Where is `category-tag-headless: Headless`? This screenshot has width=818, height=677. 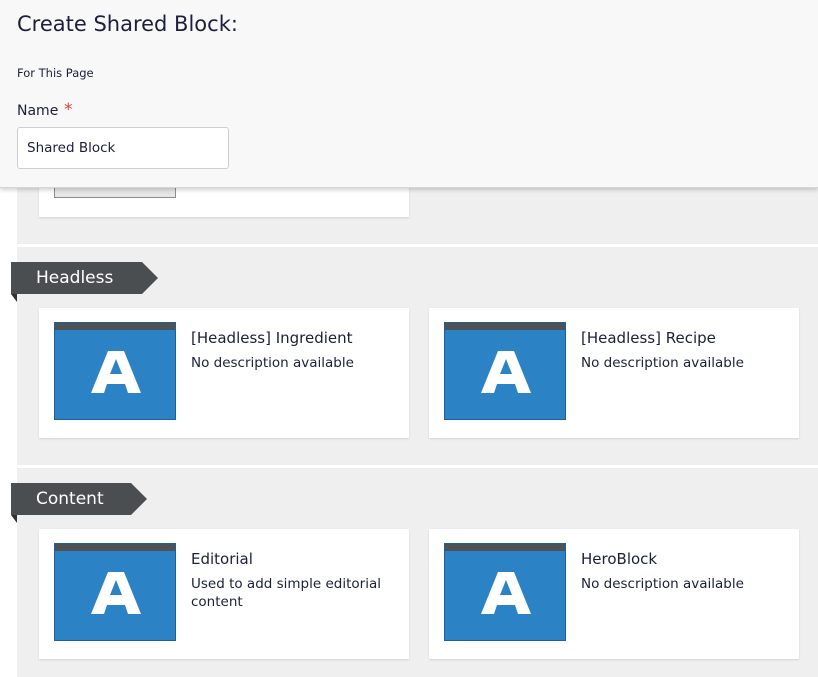 category-tag-headless: Headless is located at coordinates (84, 282).